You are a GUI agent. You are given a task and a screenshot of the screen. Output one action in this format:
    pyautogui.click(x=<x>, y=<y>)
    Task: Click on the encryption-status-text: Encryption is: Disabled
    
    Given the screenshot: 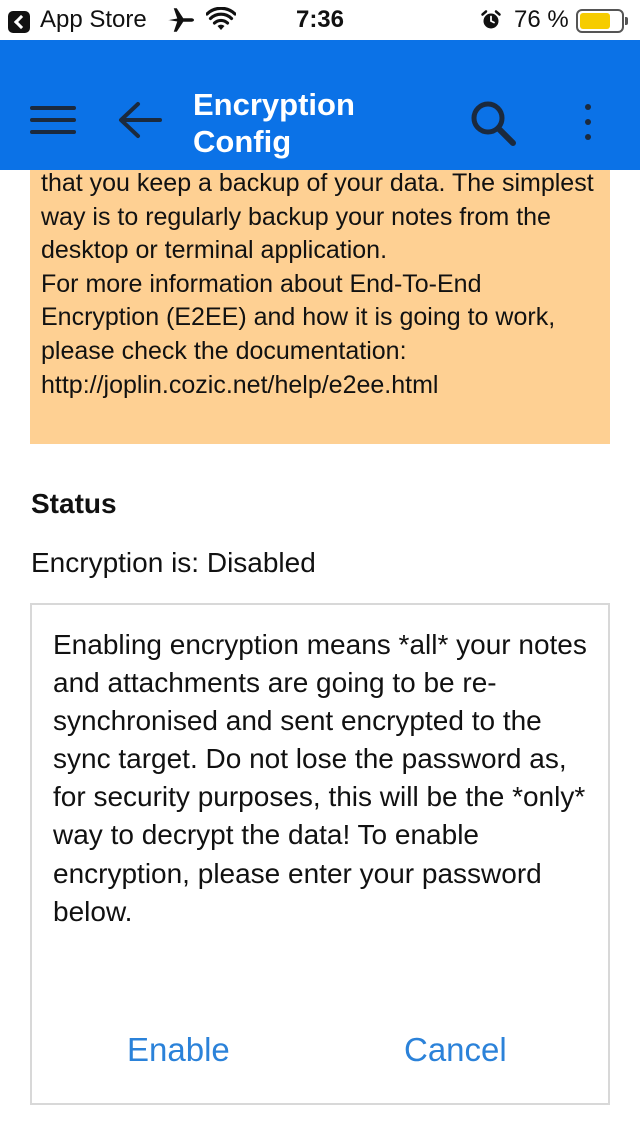 What is the action you would take?
    pyautogui.click(x=173, y=562)
    